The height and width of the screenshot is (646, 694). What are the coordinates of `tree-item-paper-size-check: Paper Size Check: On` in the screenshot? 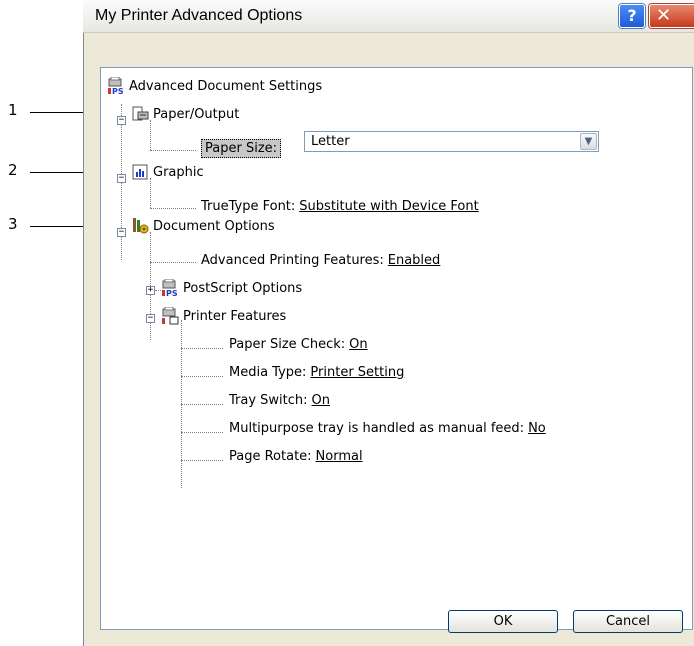 It's located at (296, 344).